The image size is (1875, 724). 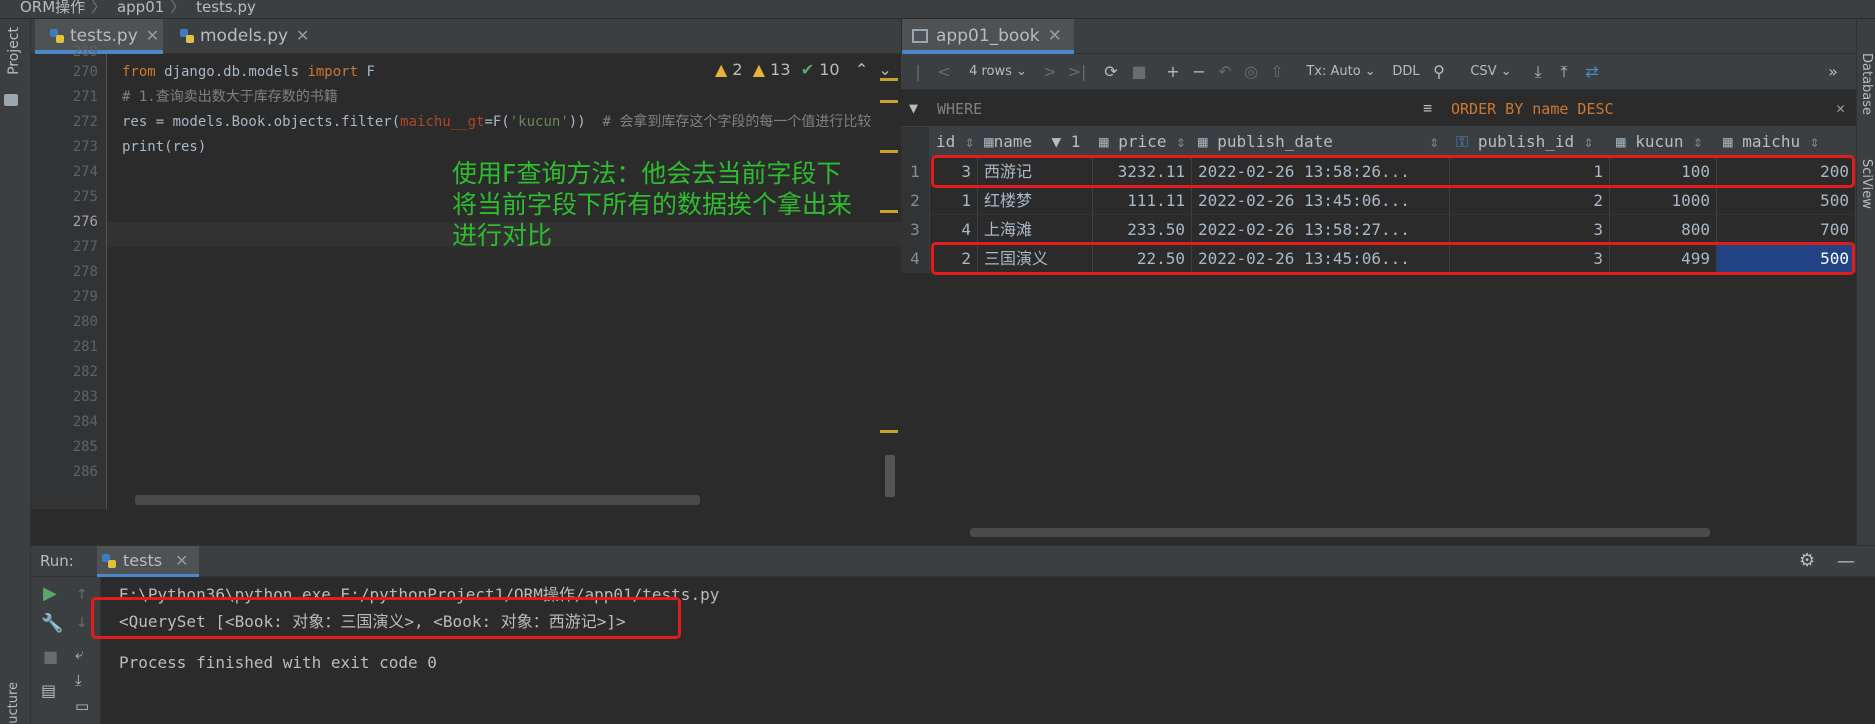 What do you see at coordinates (1439, 72) in the screenshot?
I see `search-icon: ⚲` at bounding box center [1439, 72].